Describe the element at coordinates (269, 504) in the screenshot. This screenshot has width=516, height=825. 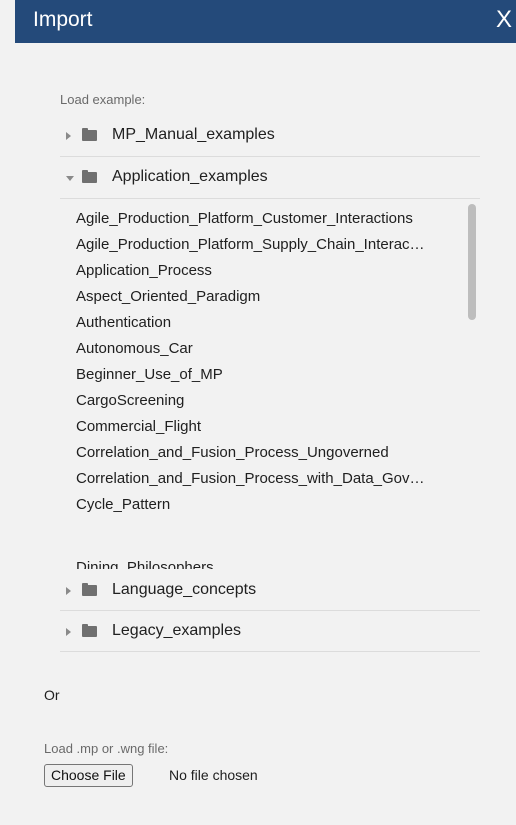
I see `list-item: Cycle_Pattern` at that location.